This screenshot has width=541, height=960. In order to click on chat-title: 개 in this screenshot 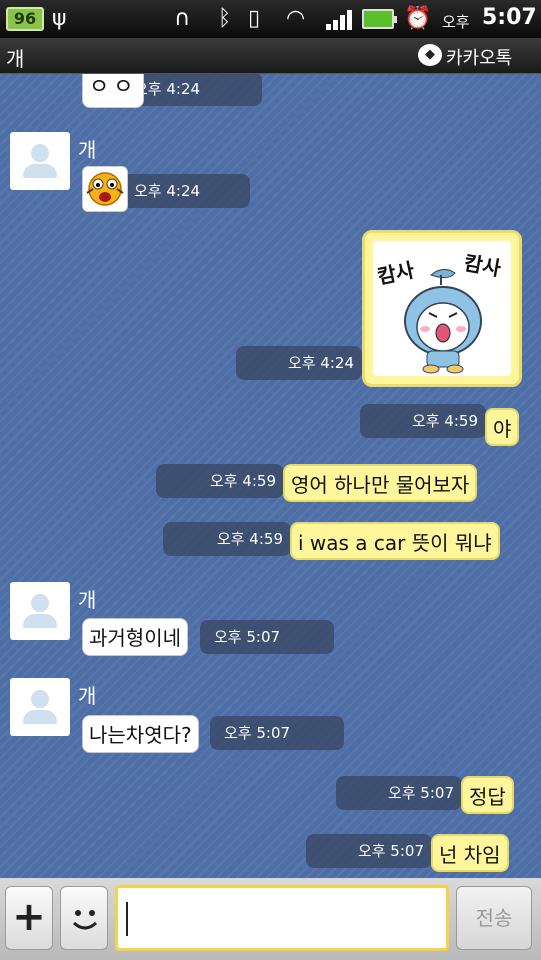, I will do `click(15, 59)`.